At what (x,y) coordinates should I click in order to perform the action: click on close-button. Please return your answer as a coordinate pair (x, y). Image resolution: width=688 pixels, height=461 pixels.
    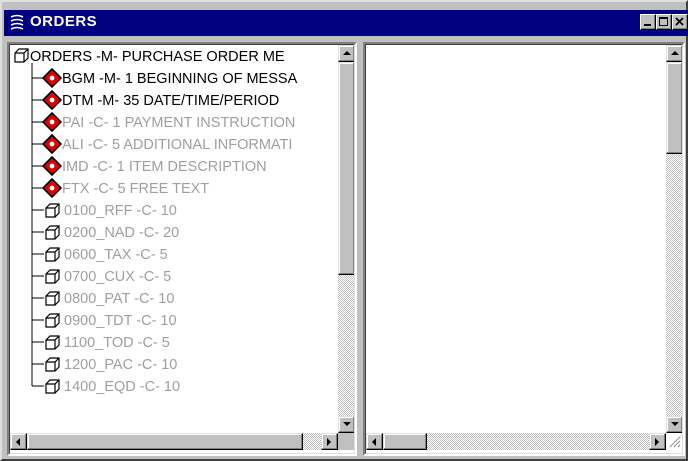
    Looking at the image, I should click on (680, 22).